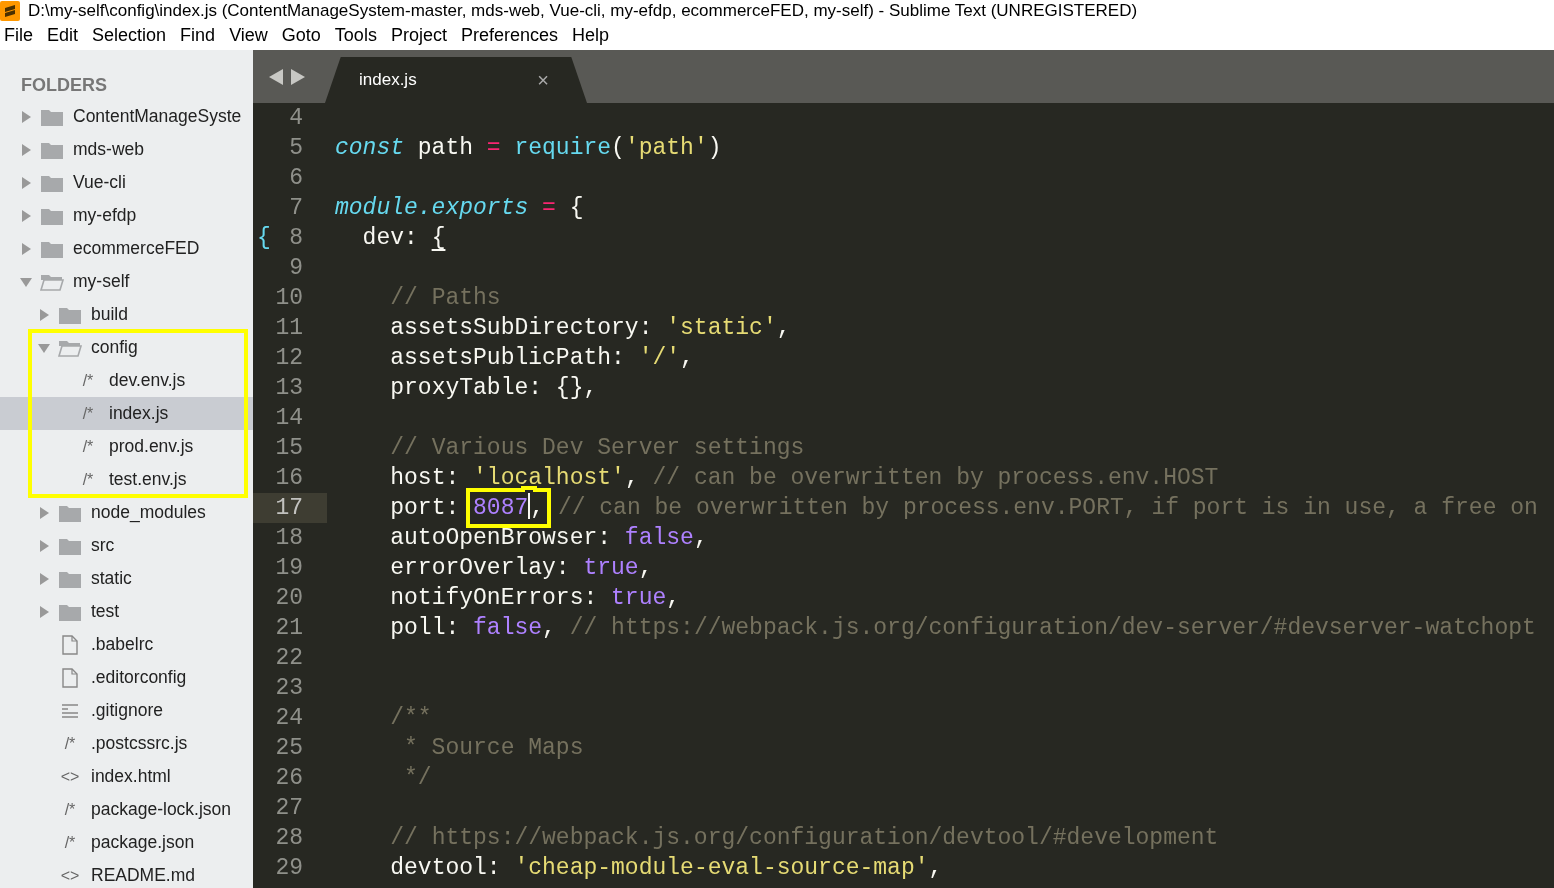 This screenshot has height=888, width=1554. I want to click on sidebar-item: /* package-lock.json, so click(126, 809).